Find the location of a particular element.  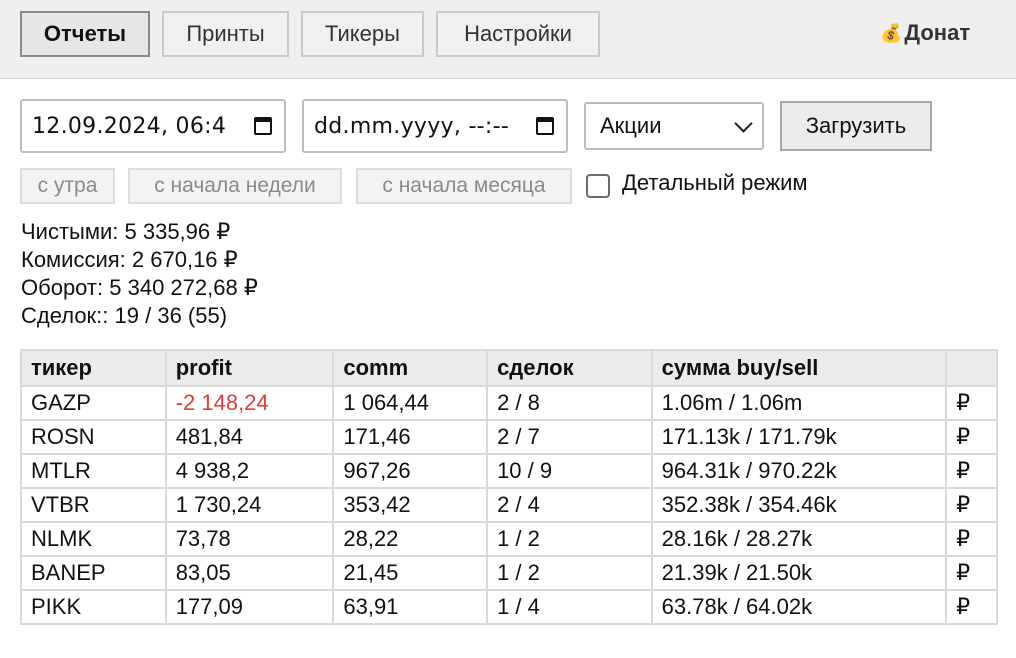

table-row: BANEP 83,05 21,45 1 / 2 21.39k / 21.50k ₽ is located at coordinates (509, 573).